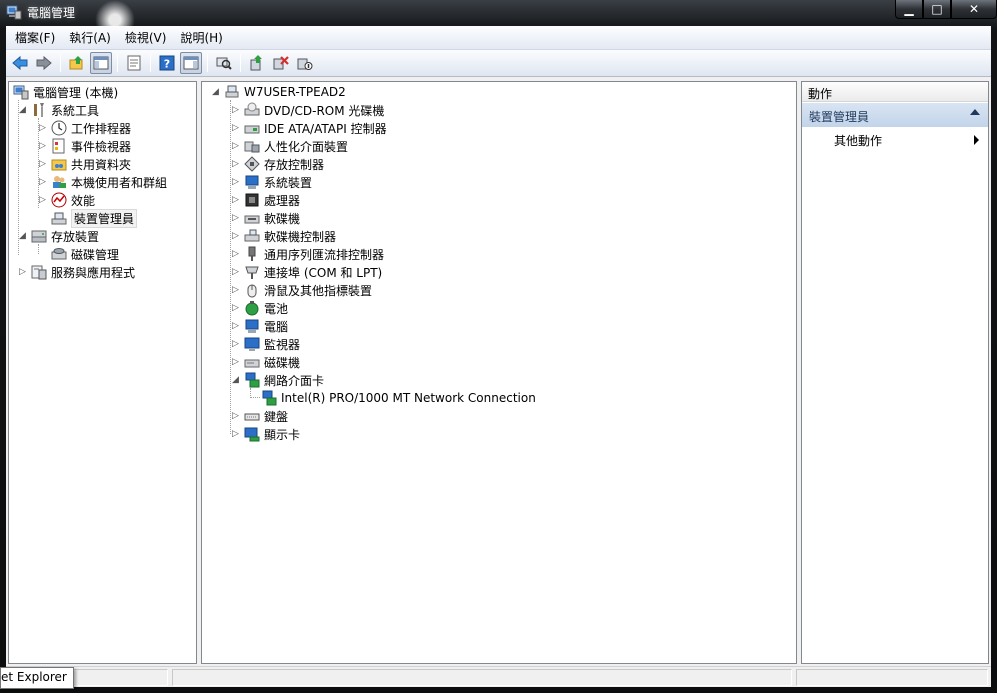  I want to click on disable-button, so click(305, 63).